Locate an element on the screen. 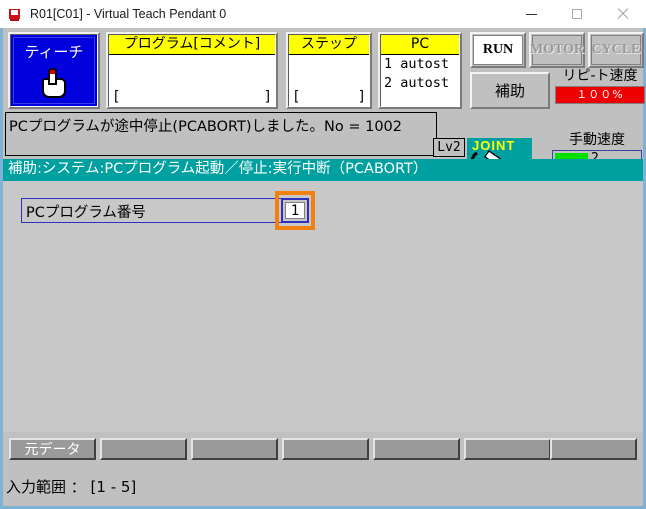 The image size is (646, 509). step-bracket-right: ] is located at coordinates (361, 97).